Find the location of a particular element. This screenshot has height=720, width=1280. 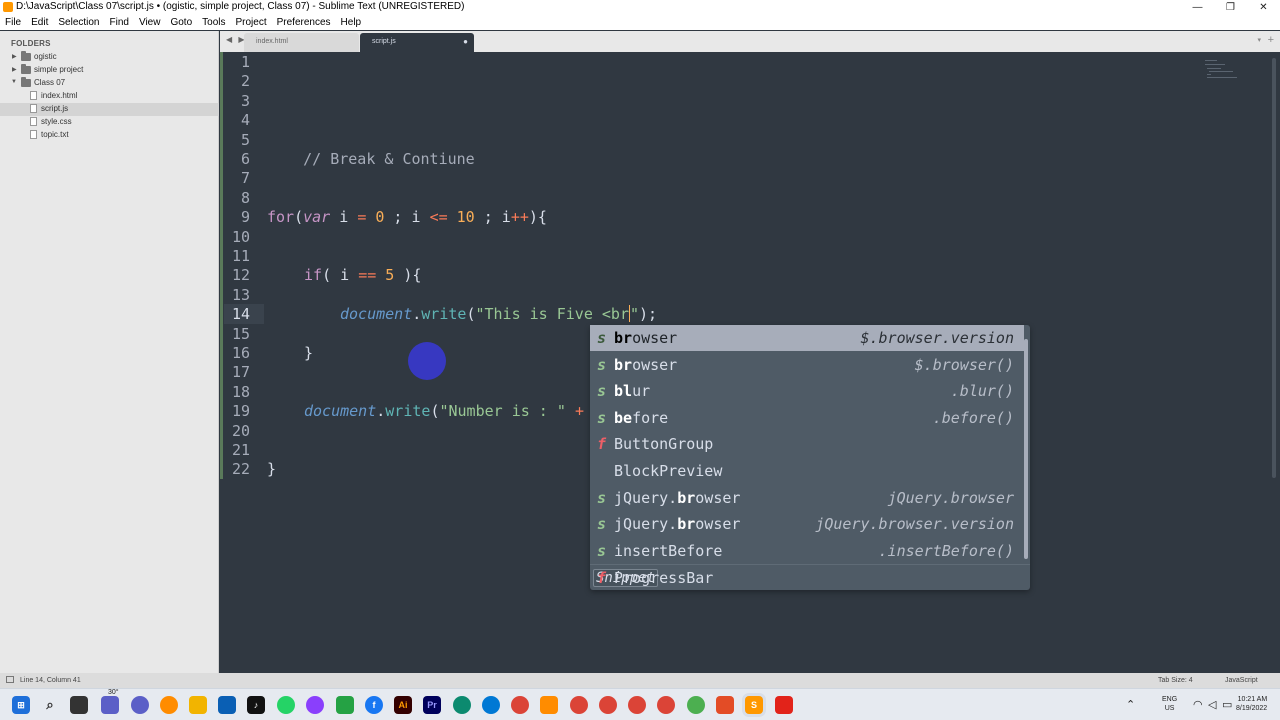

acrobat-icon is located at coordinates (784, 705).